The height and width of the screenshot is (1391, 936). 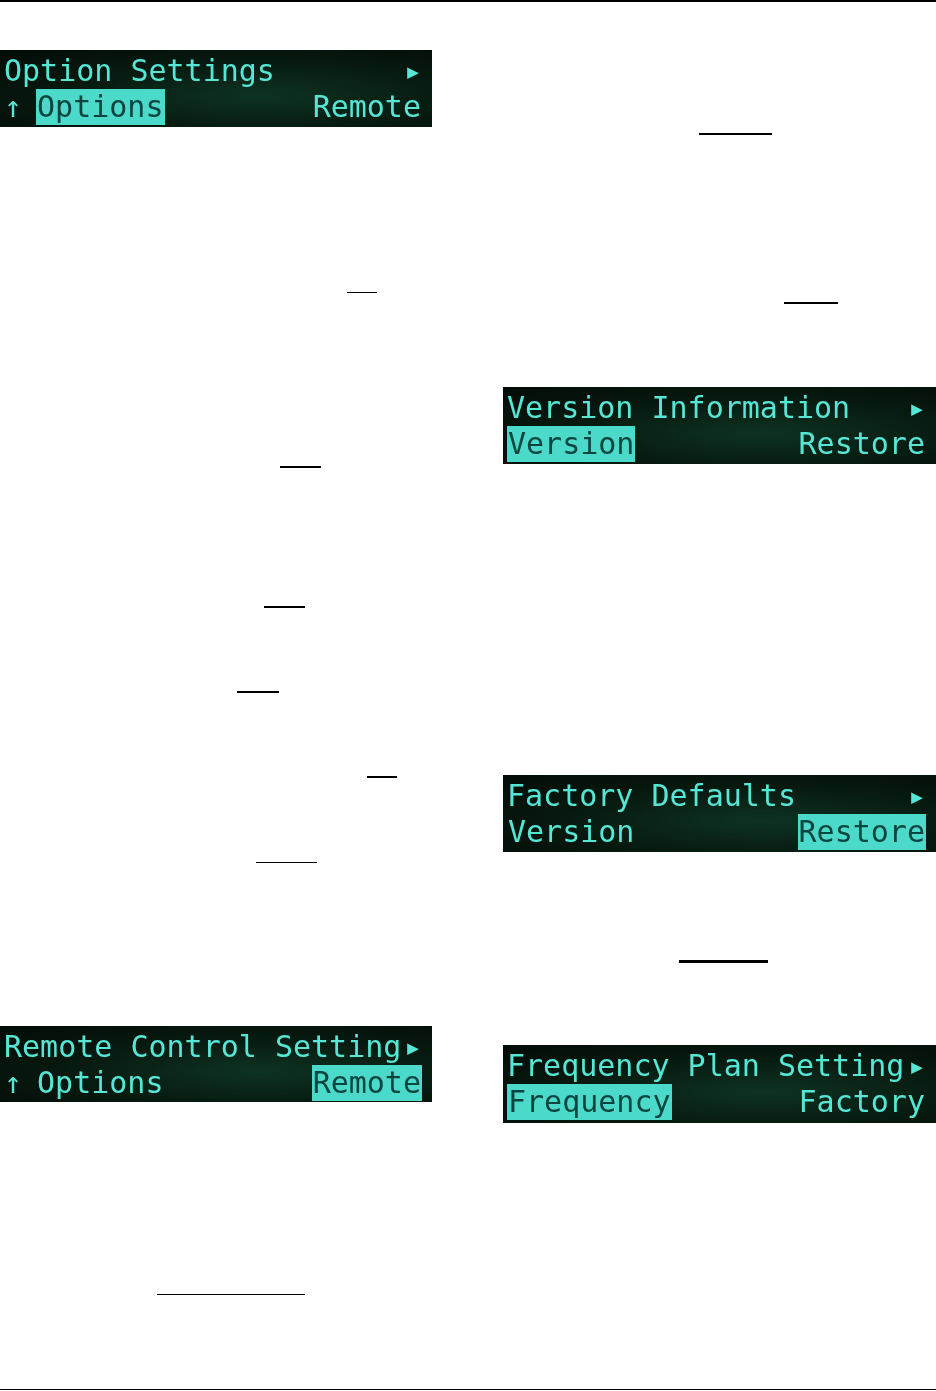 What do you see at coordinates (679, 408) in the screenshot?
I see `display-title: Version Information` at bounding box center [679, 408].